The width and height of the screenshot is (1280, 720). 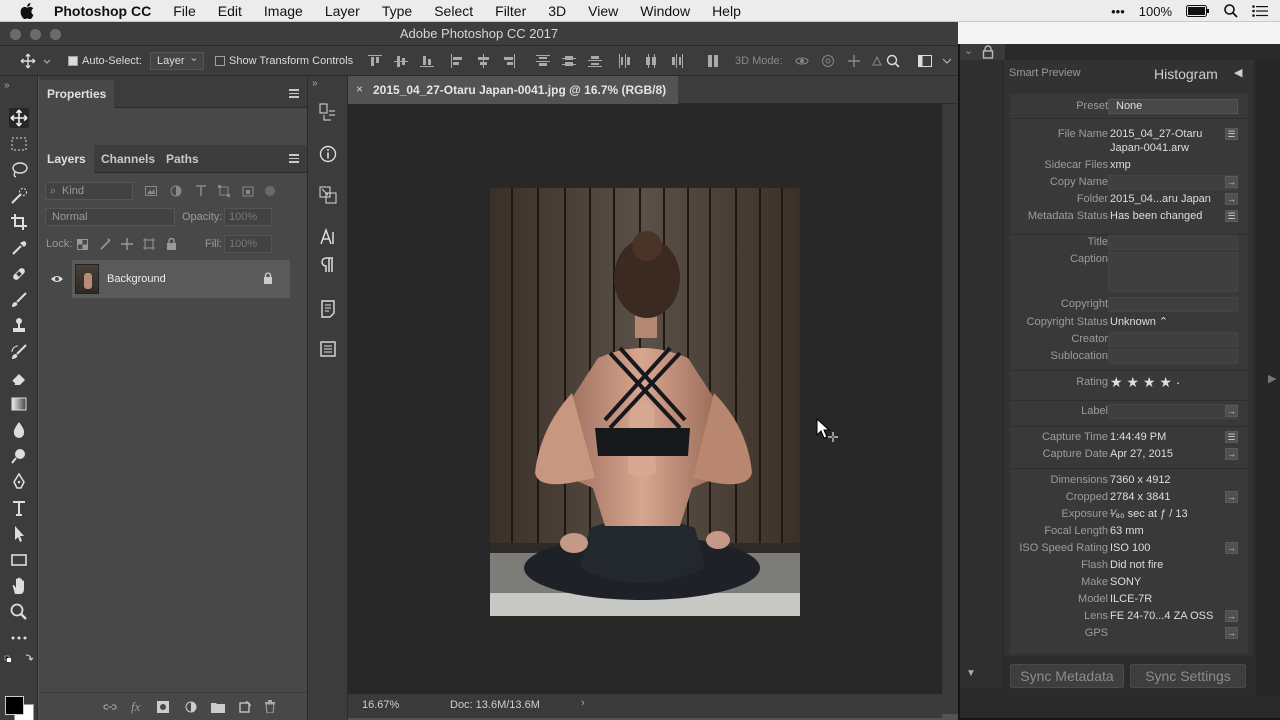 What do you see at coordinates (19, 196) in the screenshot?
I see `quick-selection-tool-icon` at bounding box center [19, 196].